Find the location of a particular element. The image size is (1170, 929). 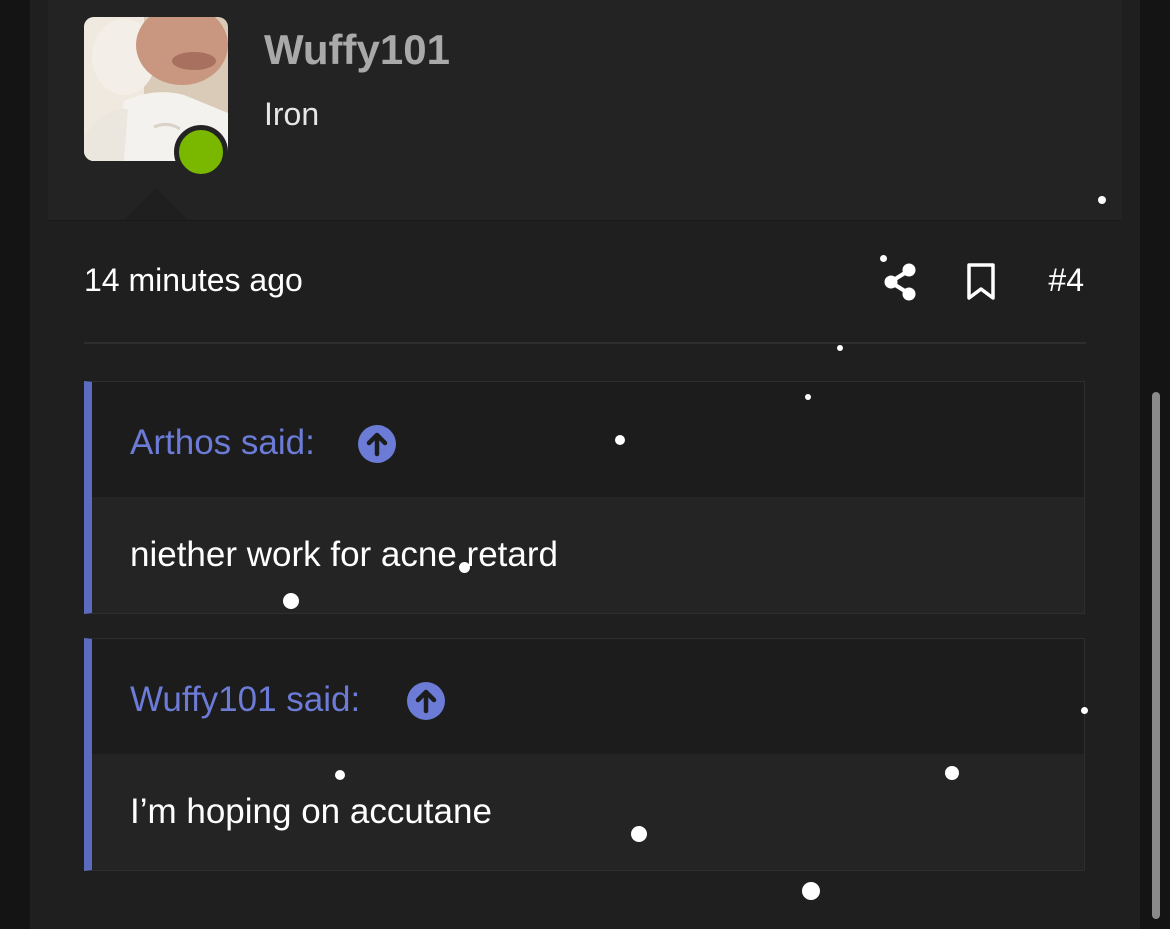

quote-text: niether work for acne retard is located at coordinates (344, 554).